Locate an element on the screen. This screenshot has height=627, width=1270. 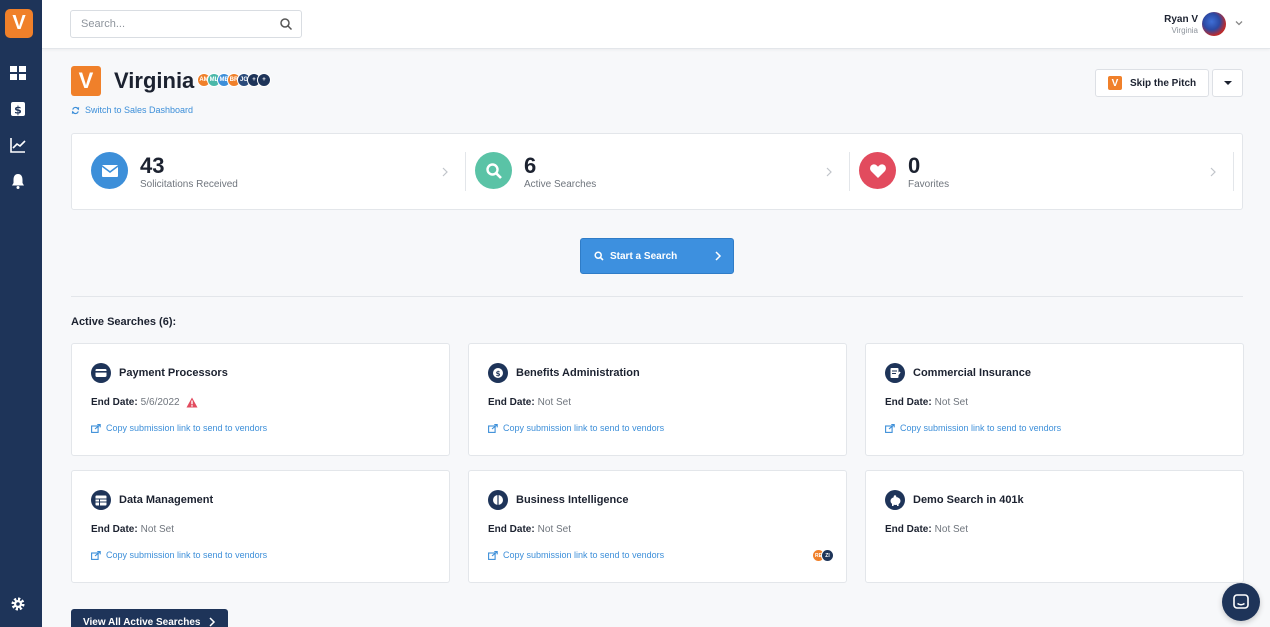
stat-label: Solicitations Received is located at coordinates (189, 184).